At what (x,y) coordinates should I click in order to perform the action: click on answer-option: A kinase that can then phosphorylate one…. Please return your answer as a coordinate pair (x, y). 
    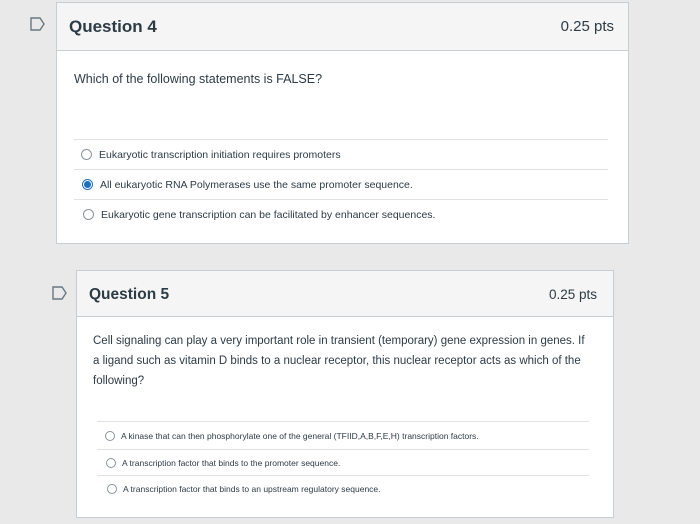
    Looking at the image, I should click on (343, 435).